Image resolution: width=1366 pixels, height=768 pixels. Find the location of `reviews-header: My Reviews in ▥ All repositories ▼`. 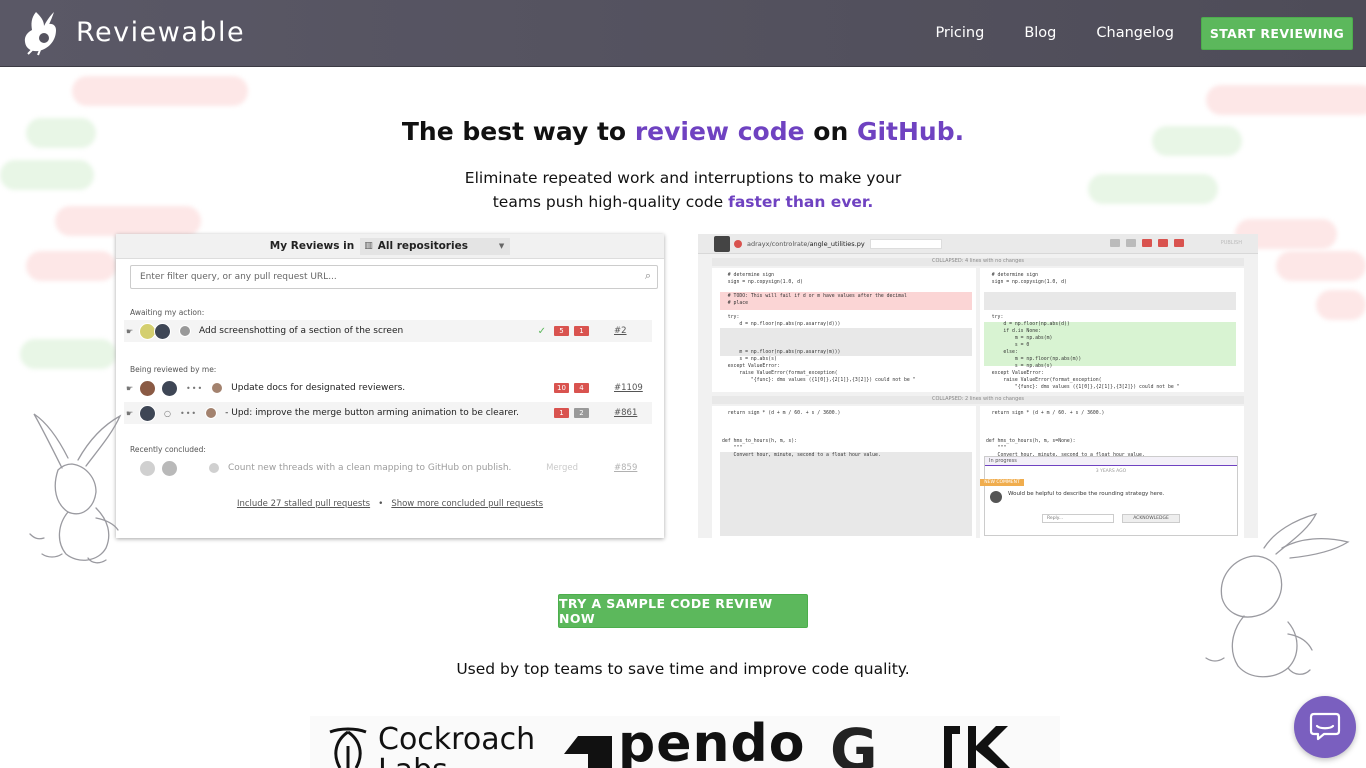

reviews-header: My Reviews in ▥ All repositories ▼ is located at coordinates (390, 246).